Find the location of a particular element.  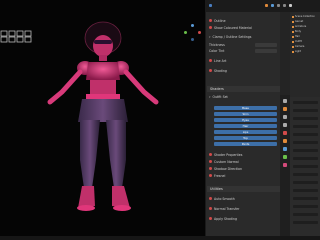

row-label: Clamp / Outline Settings is located at coordinates (232, 36).